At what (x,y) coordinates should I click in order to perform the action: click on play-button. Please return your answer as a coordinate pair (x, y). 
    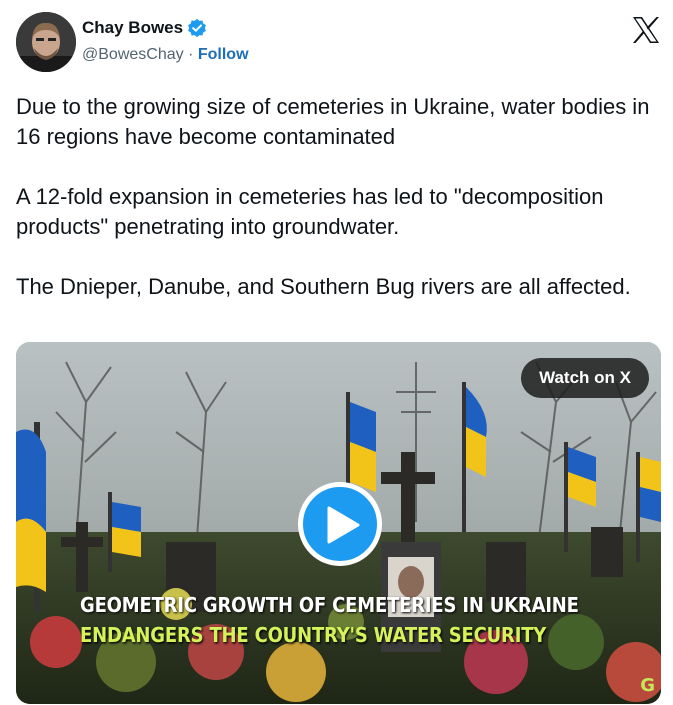
    Looking at the image, I should click on (340, 524).